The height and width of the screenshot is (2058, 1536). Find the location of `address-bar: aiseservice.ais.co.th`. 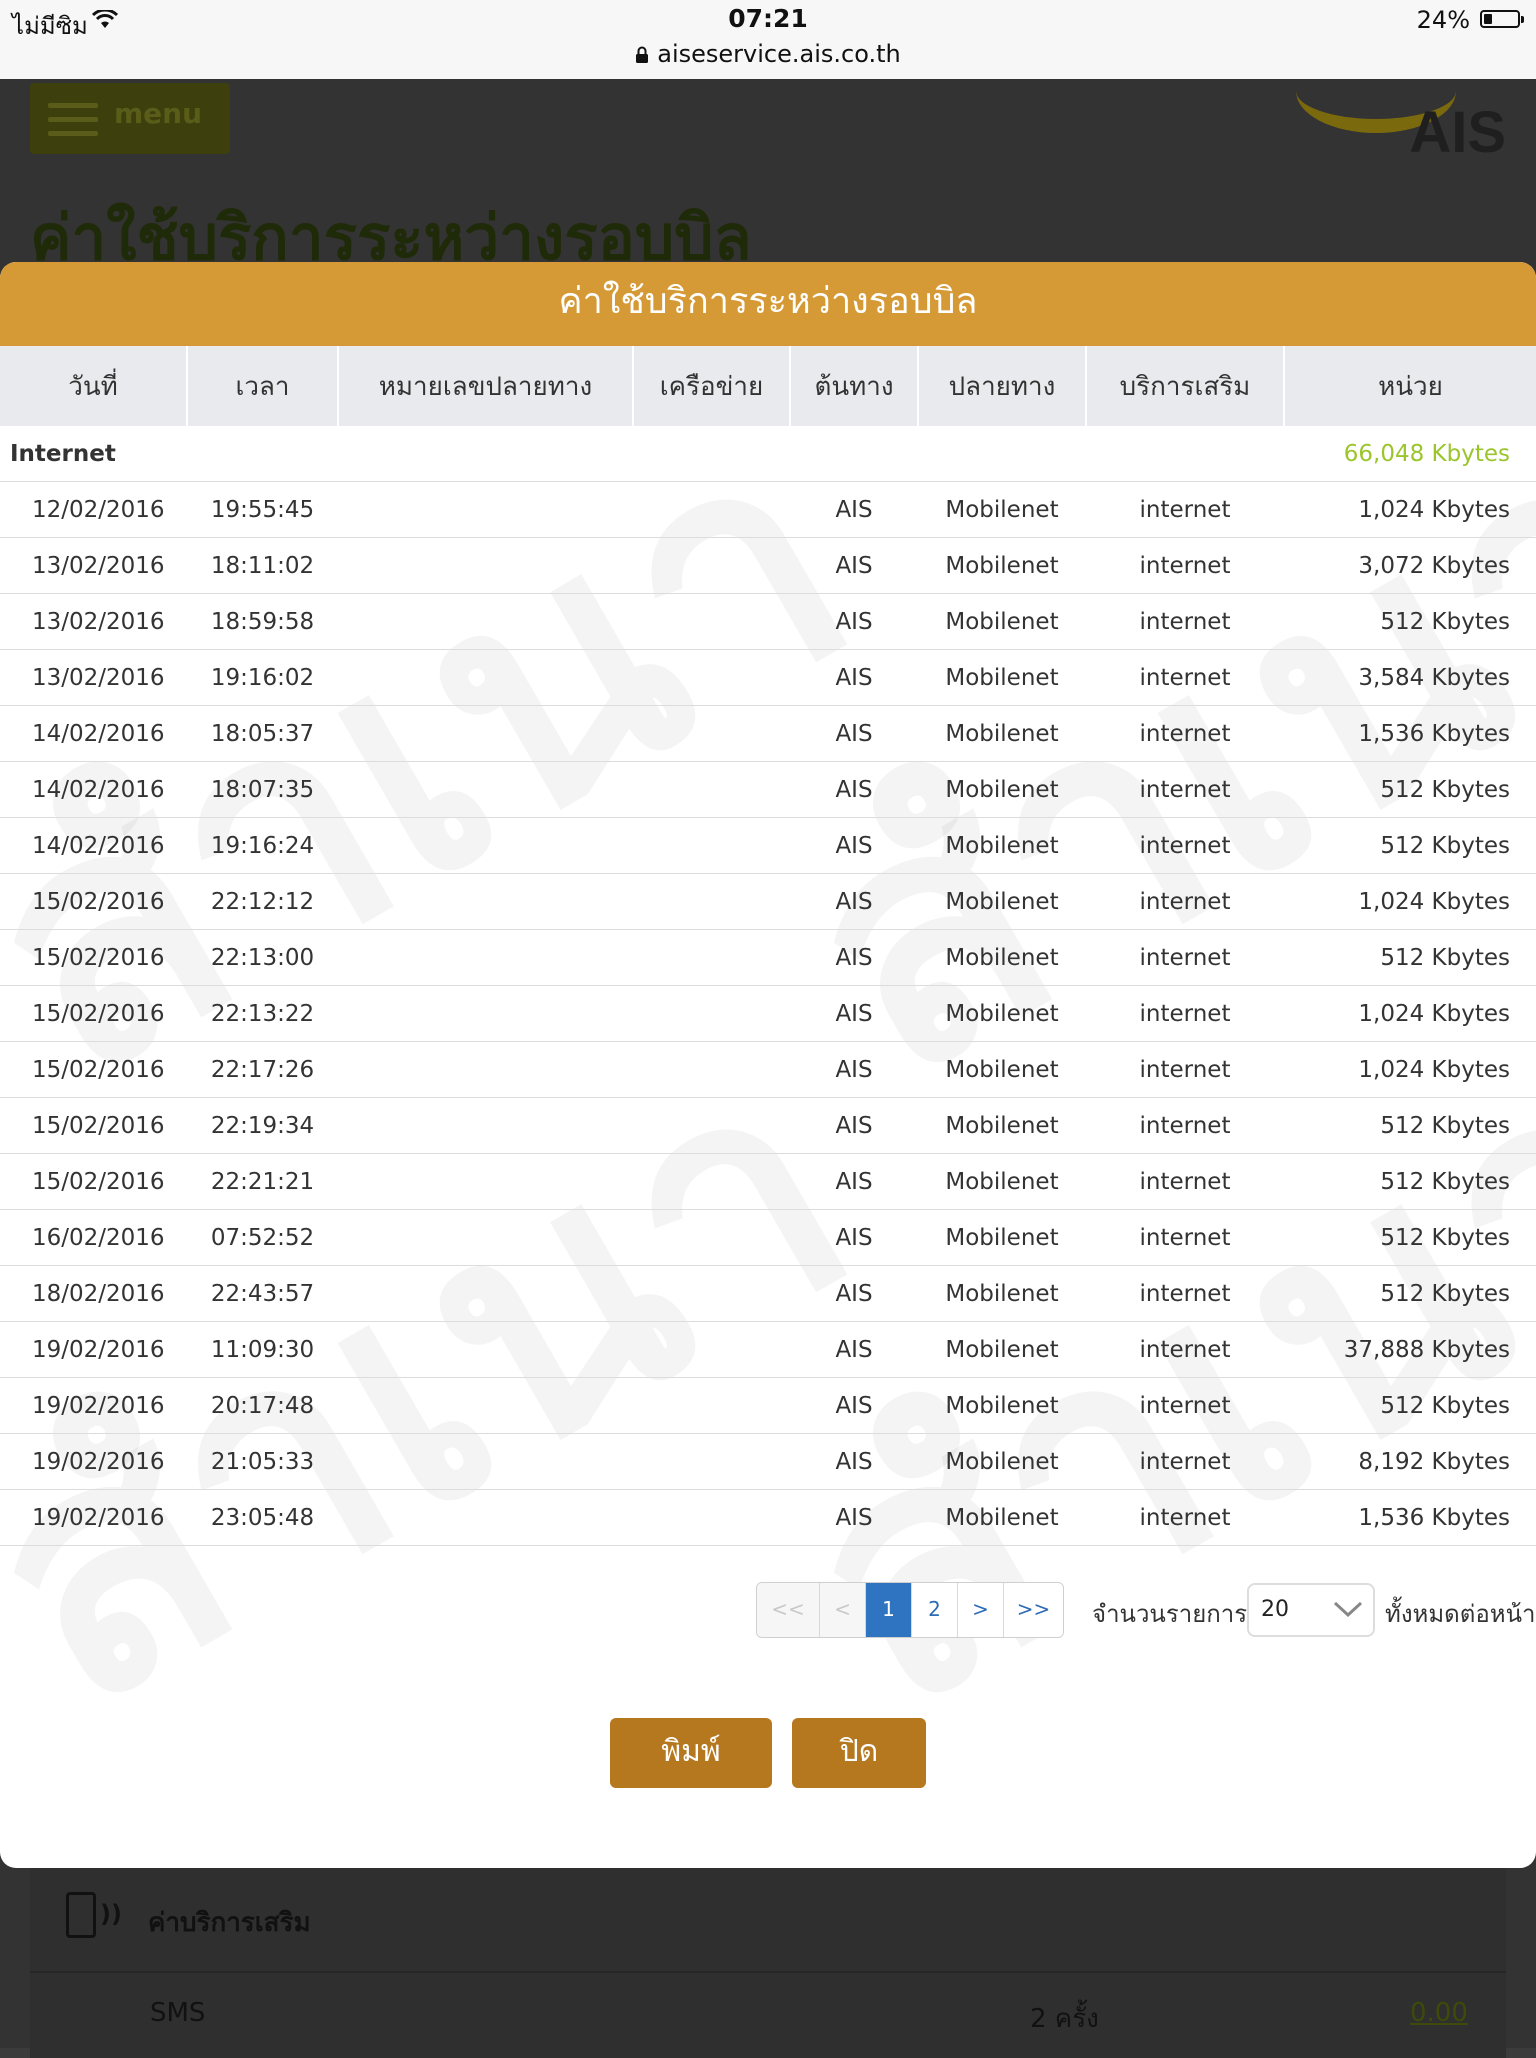

address-bar: aiseservice.ais.co.th is located at coordinates (768, 54).